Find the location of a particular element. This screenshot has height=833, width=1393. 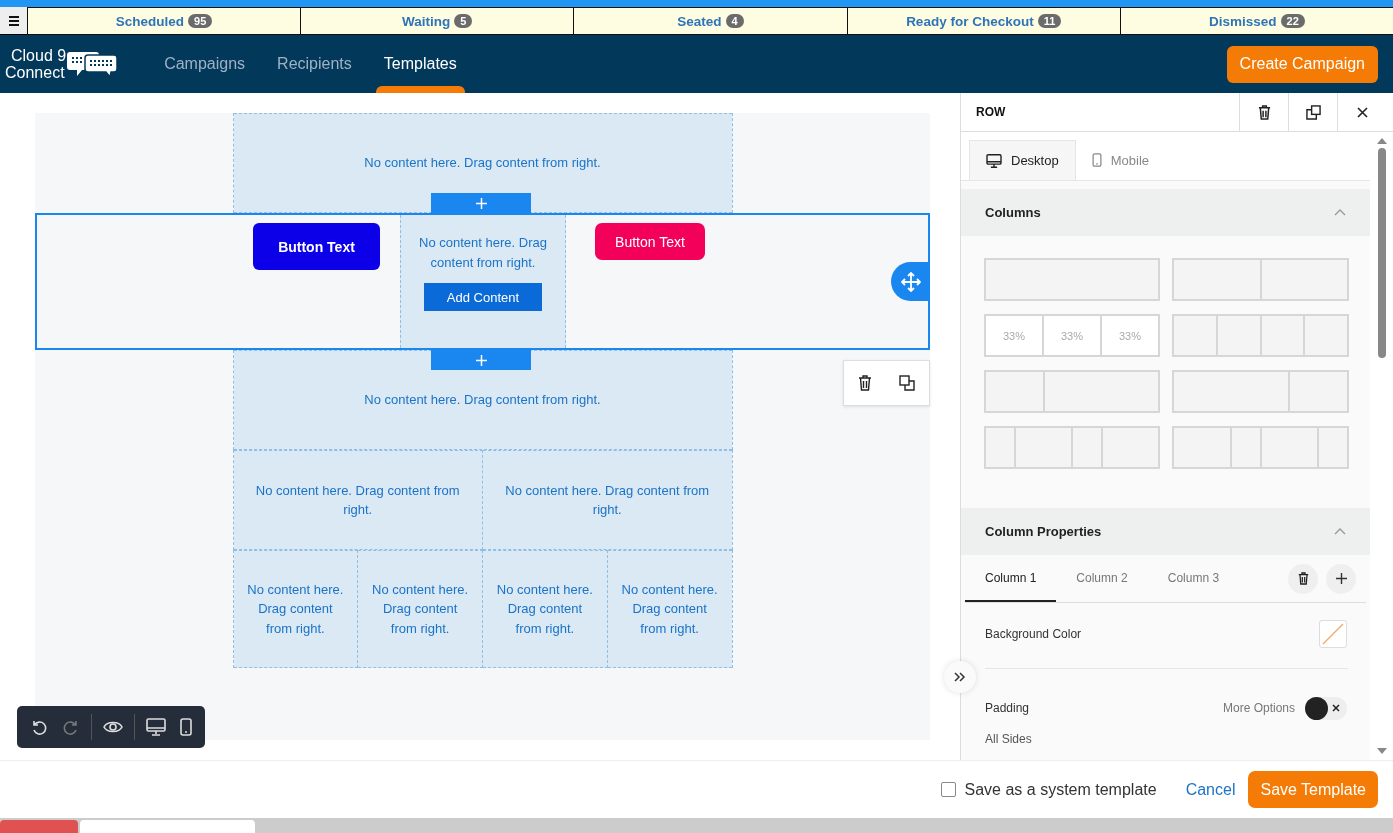

color-swatch is located at coordinates (1333, 634).